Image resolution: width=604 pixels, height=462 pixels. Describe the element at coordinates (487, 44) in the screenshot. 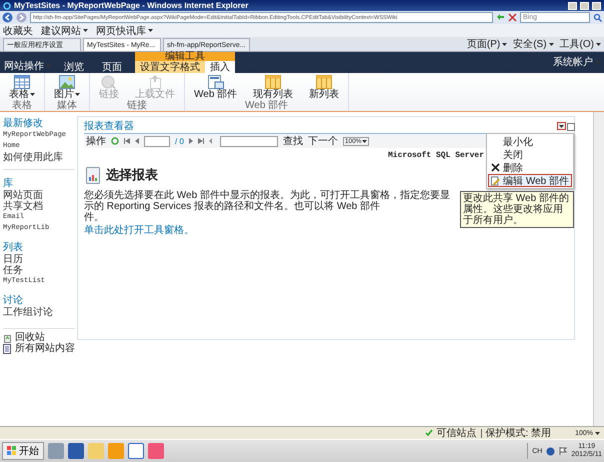

I see `command-menu: 页面(P)` at that location.